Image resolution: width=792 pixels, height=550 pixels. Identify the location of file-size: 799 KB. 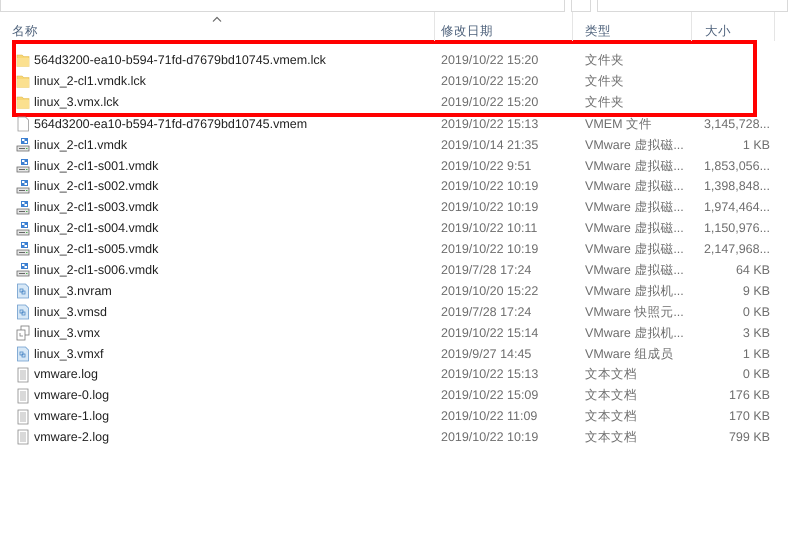
(749, 437).